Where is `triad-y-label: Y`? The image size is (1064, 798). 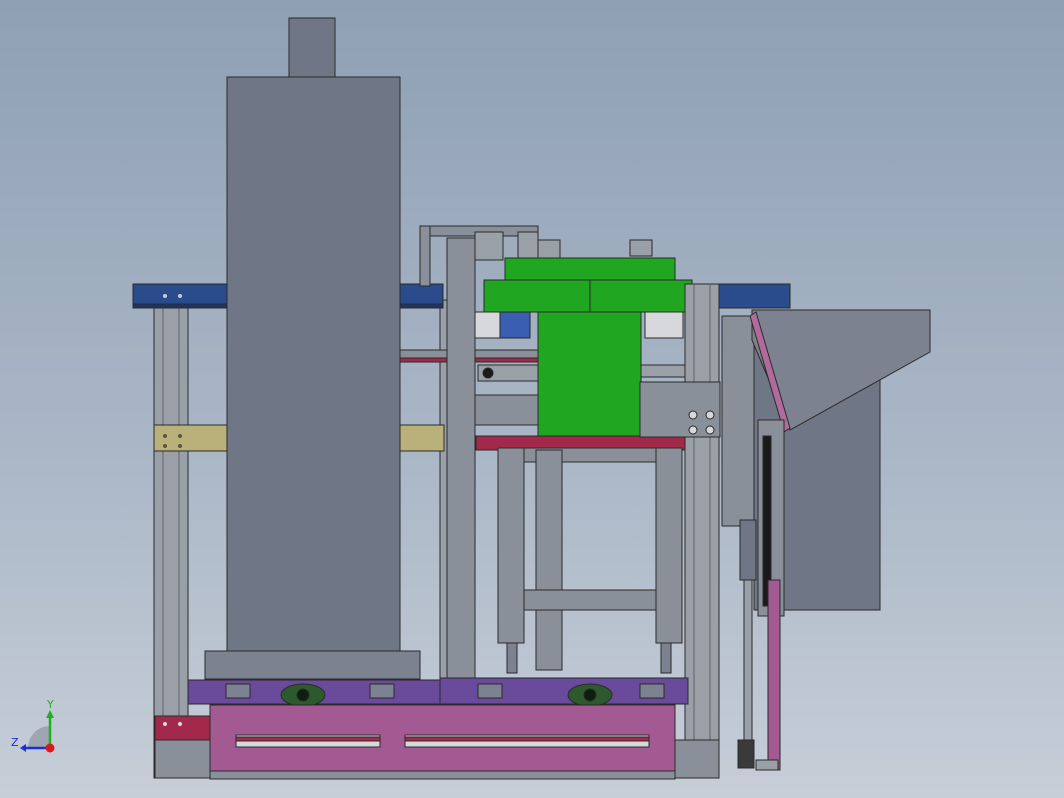
triad-y-label: Y is located at coordinates (50, 704).